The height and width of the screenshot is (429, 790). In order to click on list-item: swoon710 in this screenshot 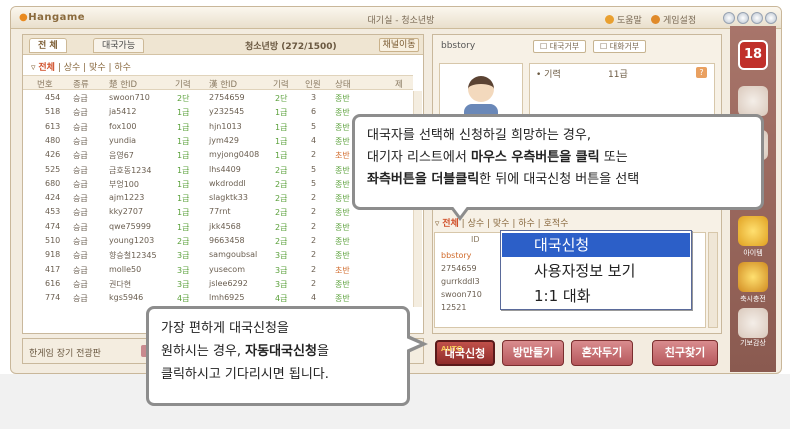, I will do `click(461, 294)`.